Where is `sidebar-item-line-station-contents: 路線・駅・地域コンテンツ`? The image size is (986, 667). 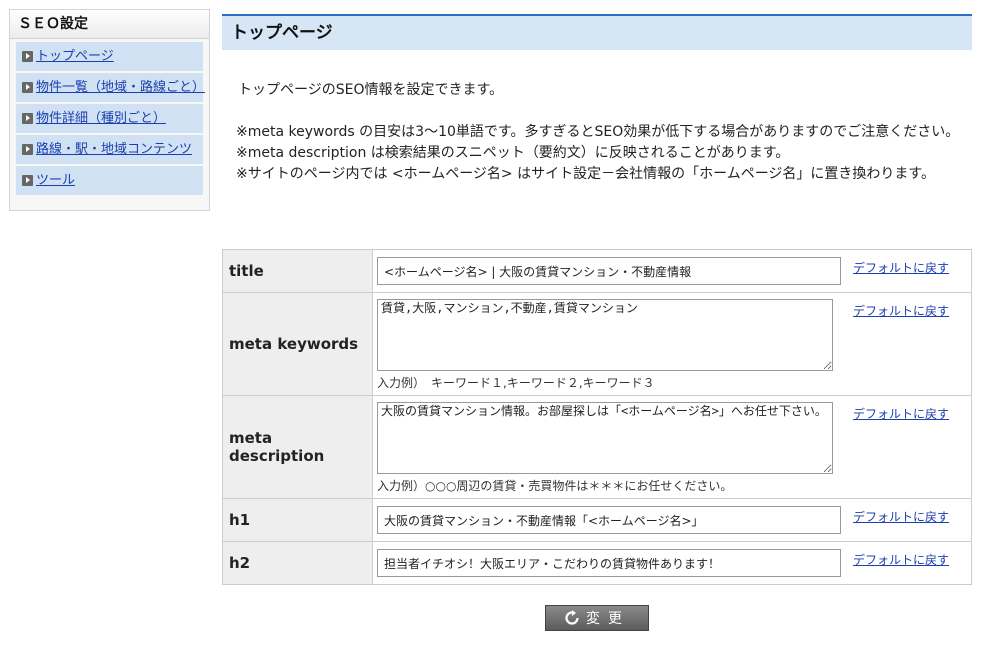 sidebar-item-line-station-contents: 路線・駅・地域コンテンツ is located at coordinates (109, 149).